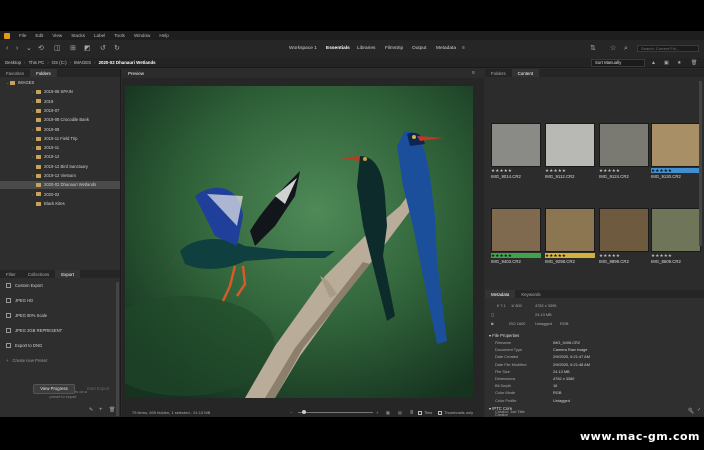 The height and width of the screenshot is (450, 704). What do you see at coordinates (388, 412) in the screenshot?
I see `grid-view-icon: ▦` at bounding box center [388, 412].